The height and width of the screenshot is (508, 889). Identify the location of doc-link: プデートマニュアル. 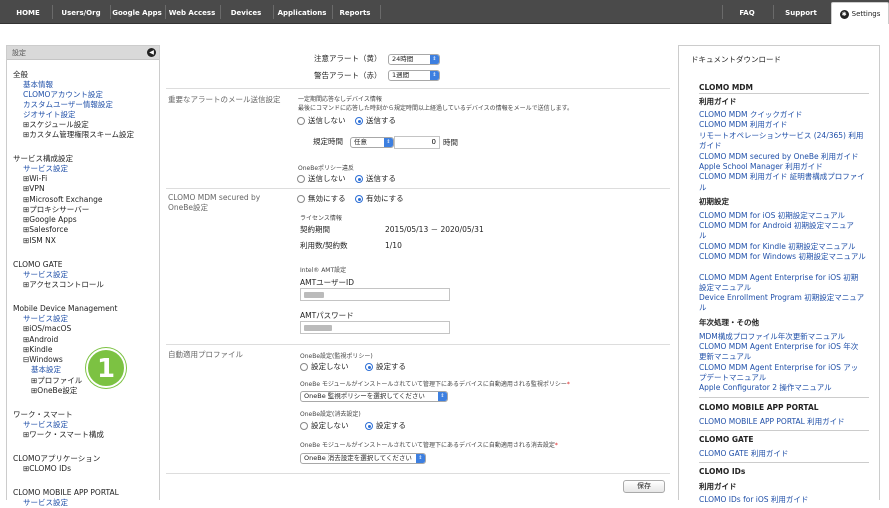
(732, 378).